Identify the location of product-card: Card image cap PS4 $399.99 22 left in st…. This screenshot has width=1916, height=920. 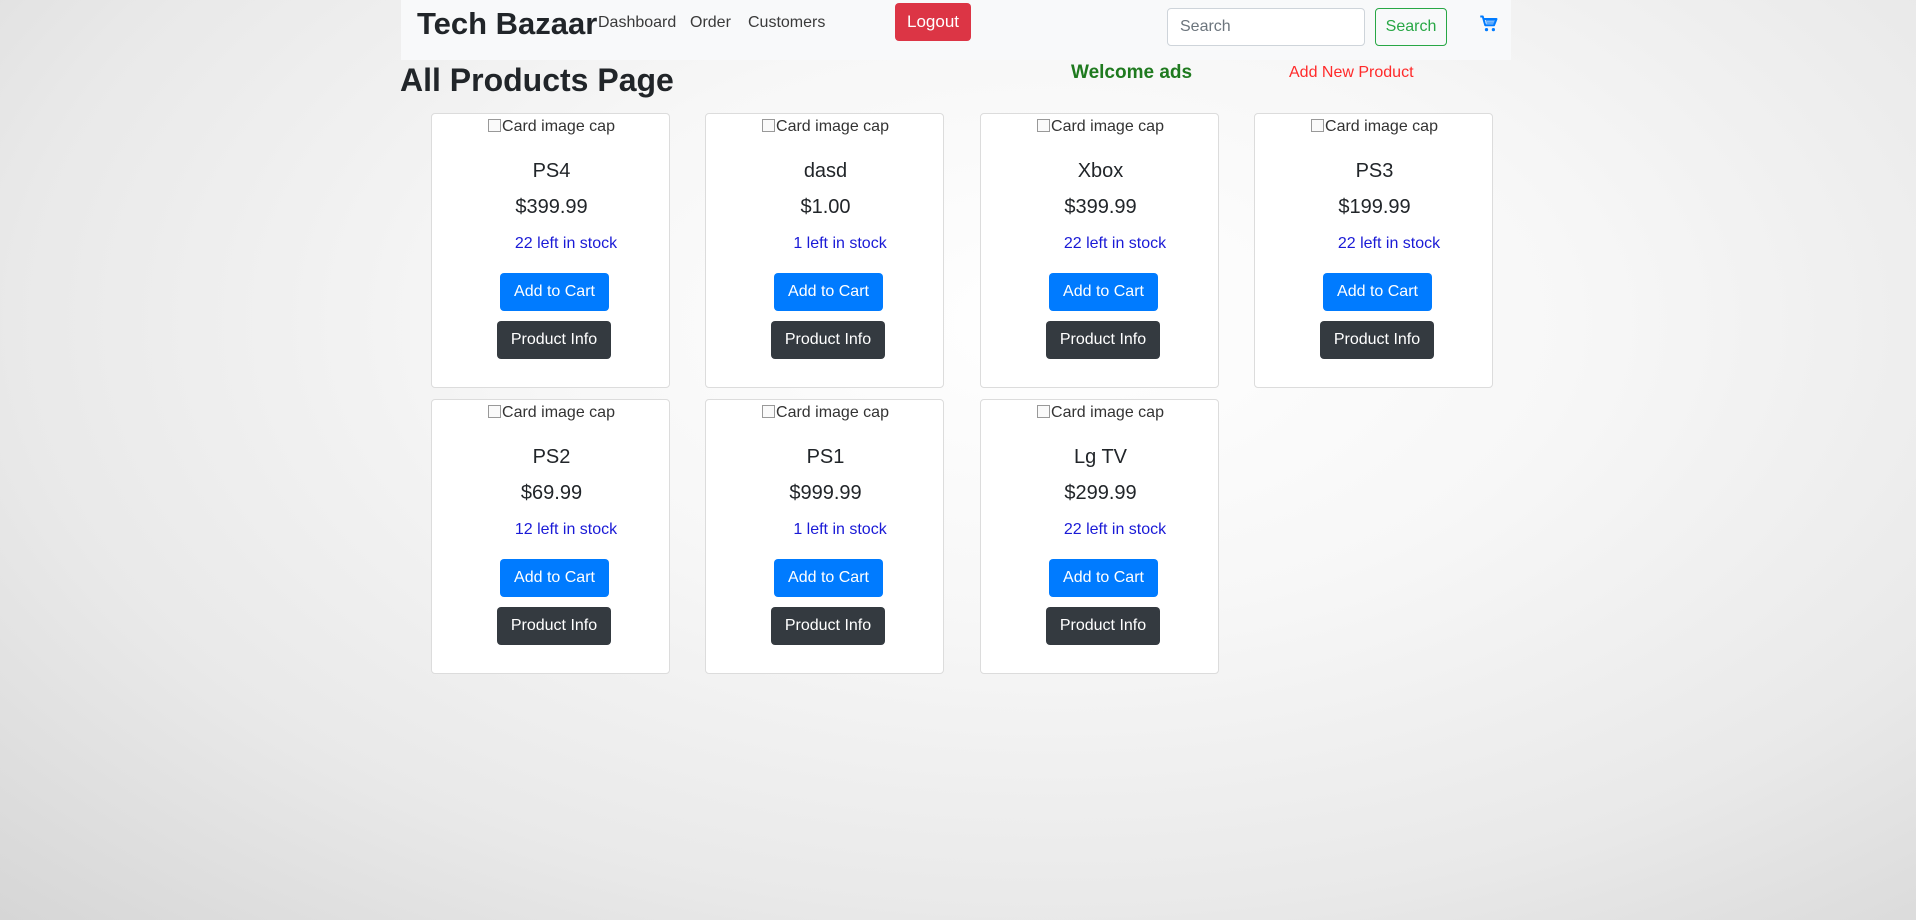
(550, 250).